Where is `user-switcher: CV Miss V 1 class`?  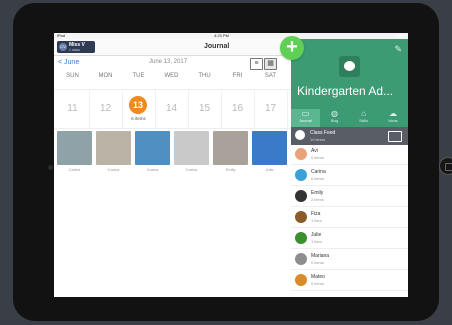
user-switcher: CV Miss V 1 class is located at coordinates (76, 47).